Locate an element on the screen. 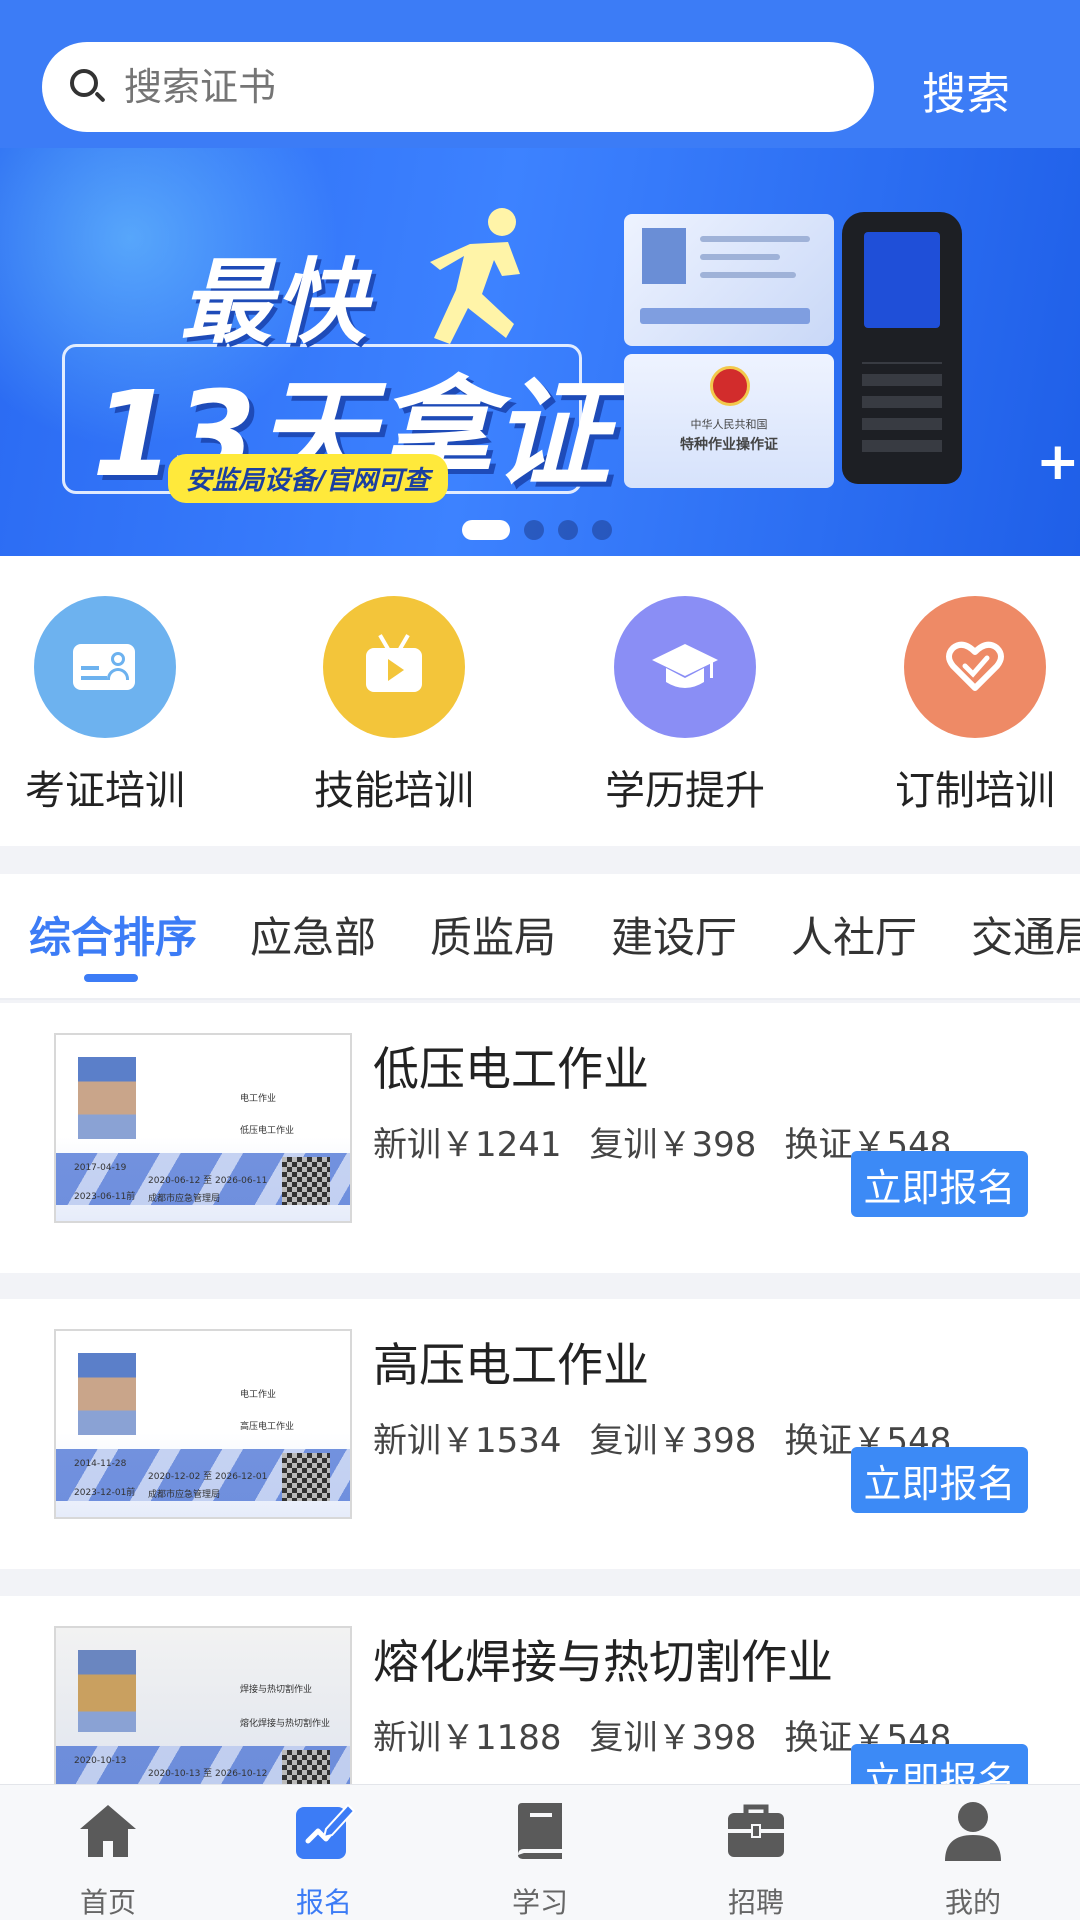 The image size is (1080, 1920). id-card-icon is located at coordinates (105, 667).